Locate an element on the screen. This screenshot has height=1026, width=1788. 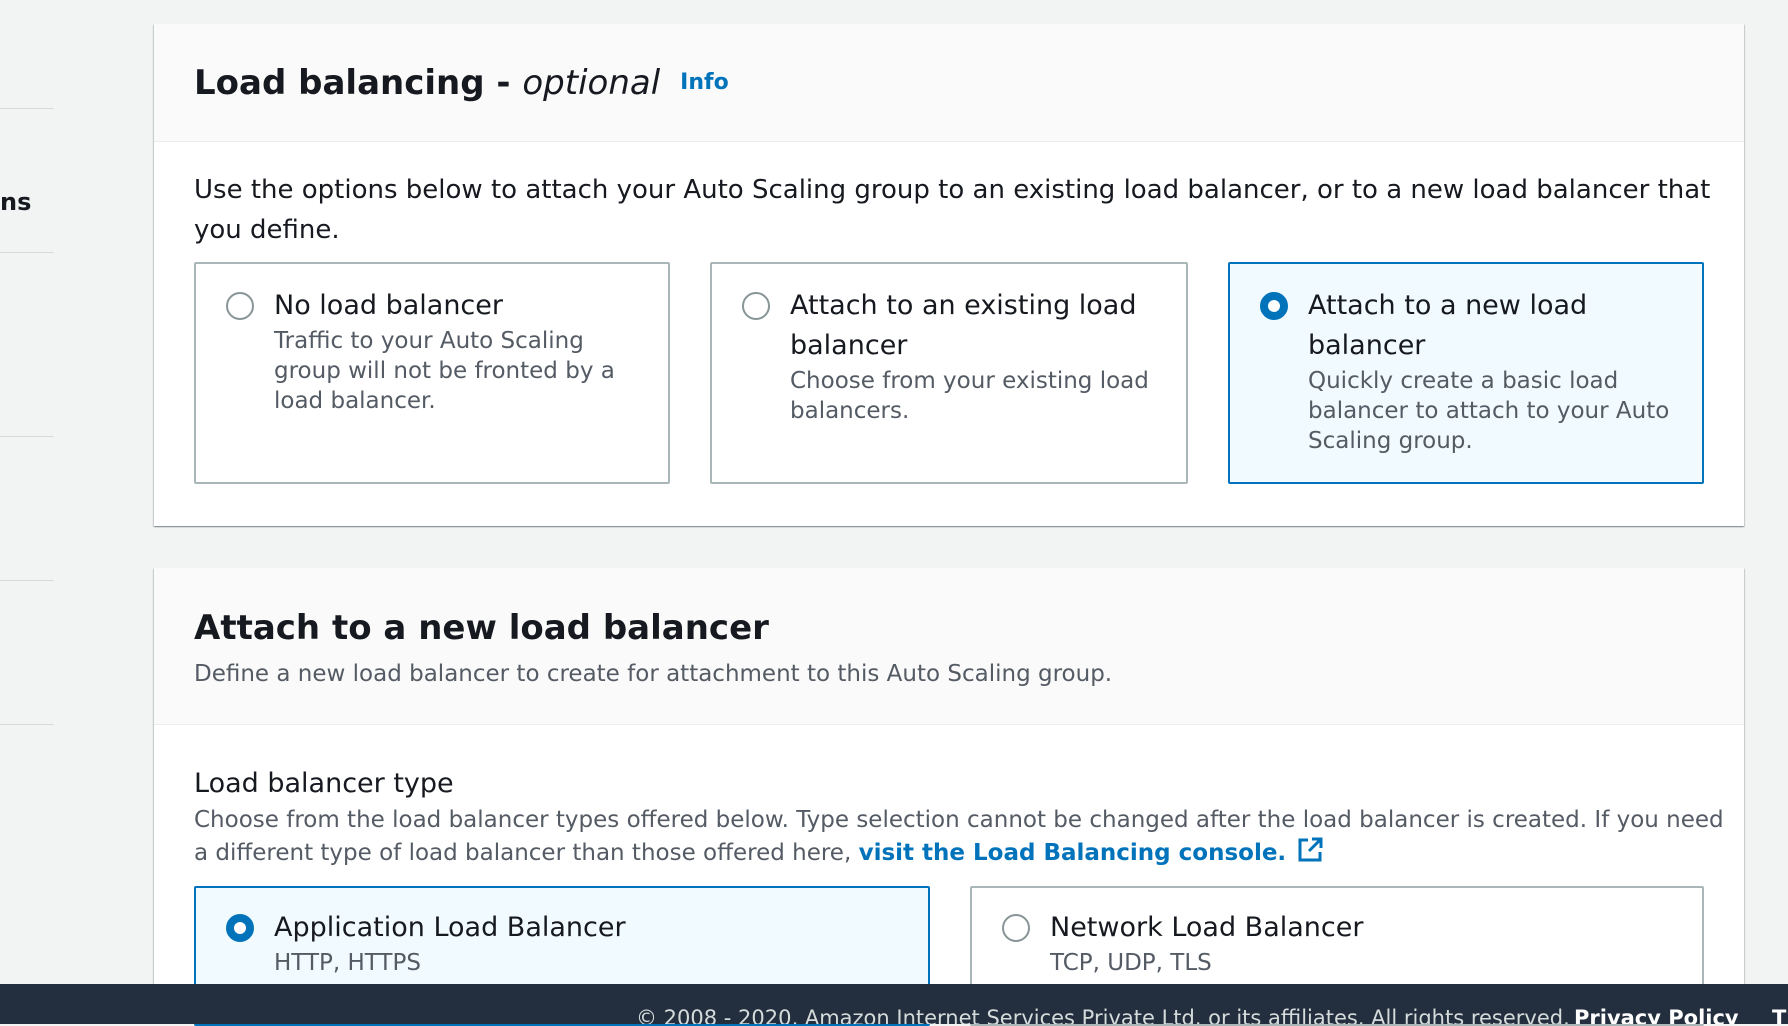
type-title: Application Load Balancer is located at coordinates (450, 927).